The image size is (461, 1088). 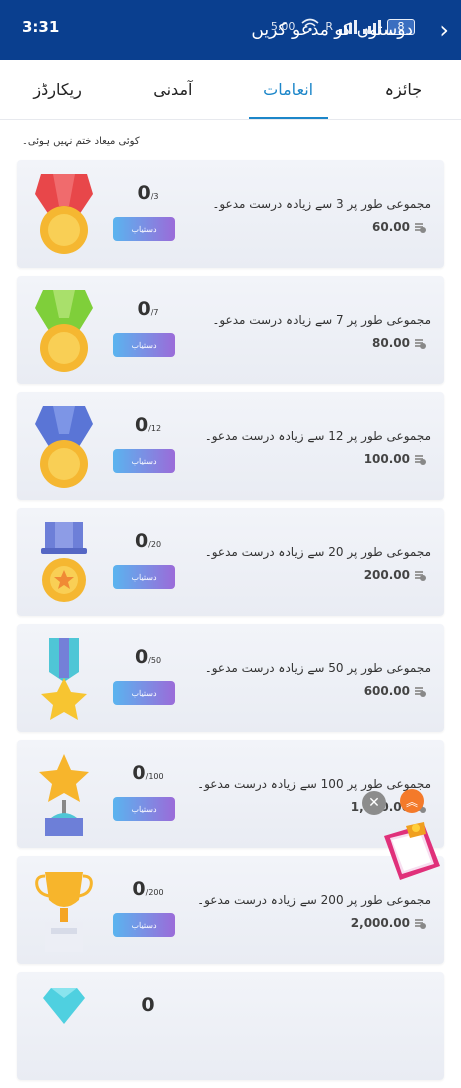 What do you see at coordinates (391, 343) in the screenshot?
I see `amount-value: 80.00` at bounding box center [391, 343].